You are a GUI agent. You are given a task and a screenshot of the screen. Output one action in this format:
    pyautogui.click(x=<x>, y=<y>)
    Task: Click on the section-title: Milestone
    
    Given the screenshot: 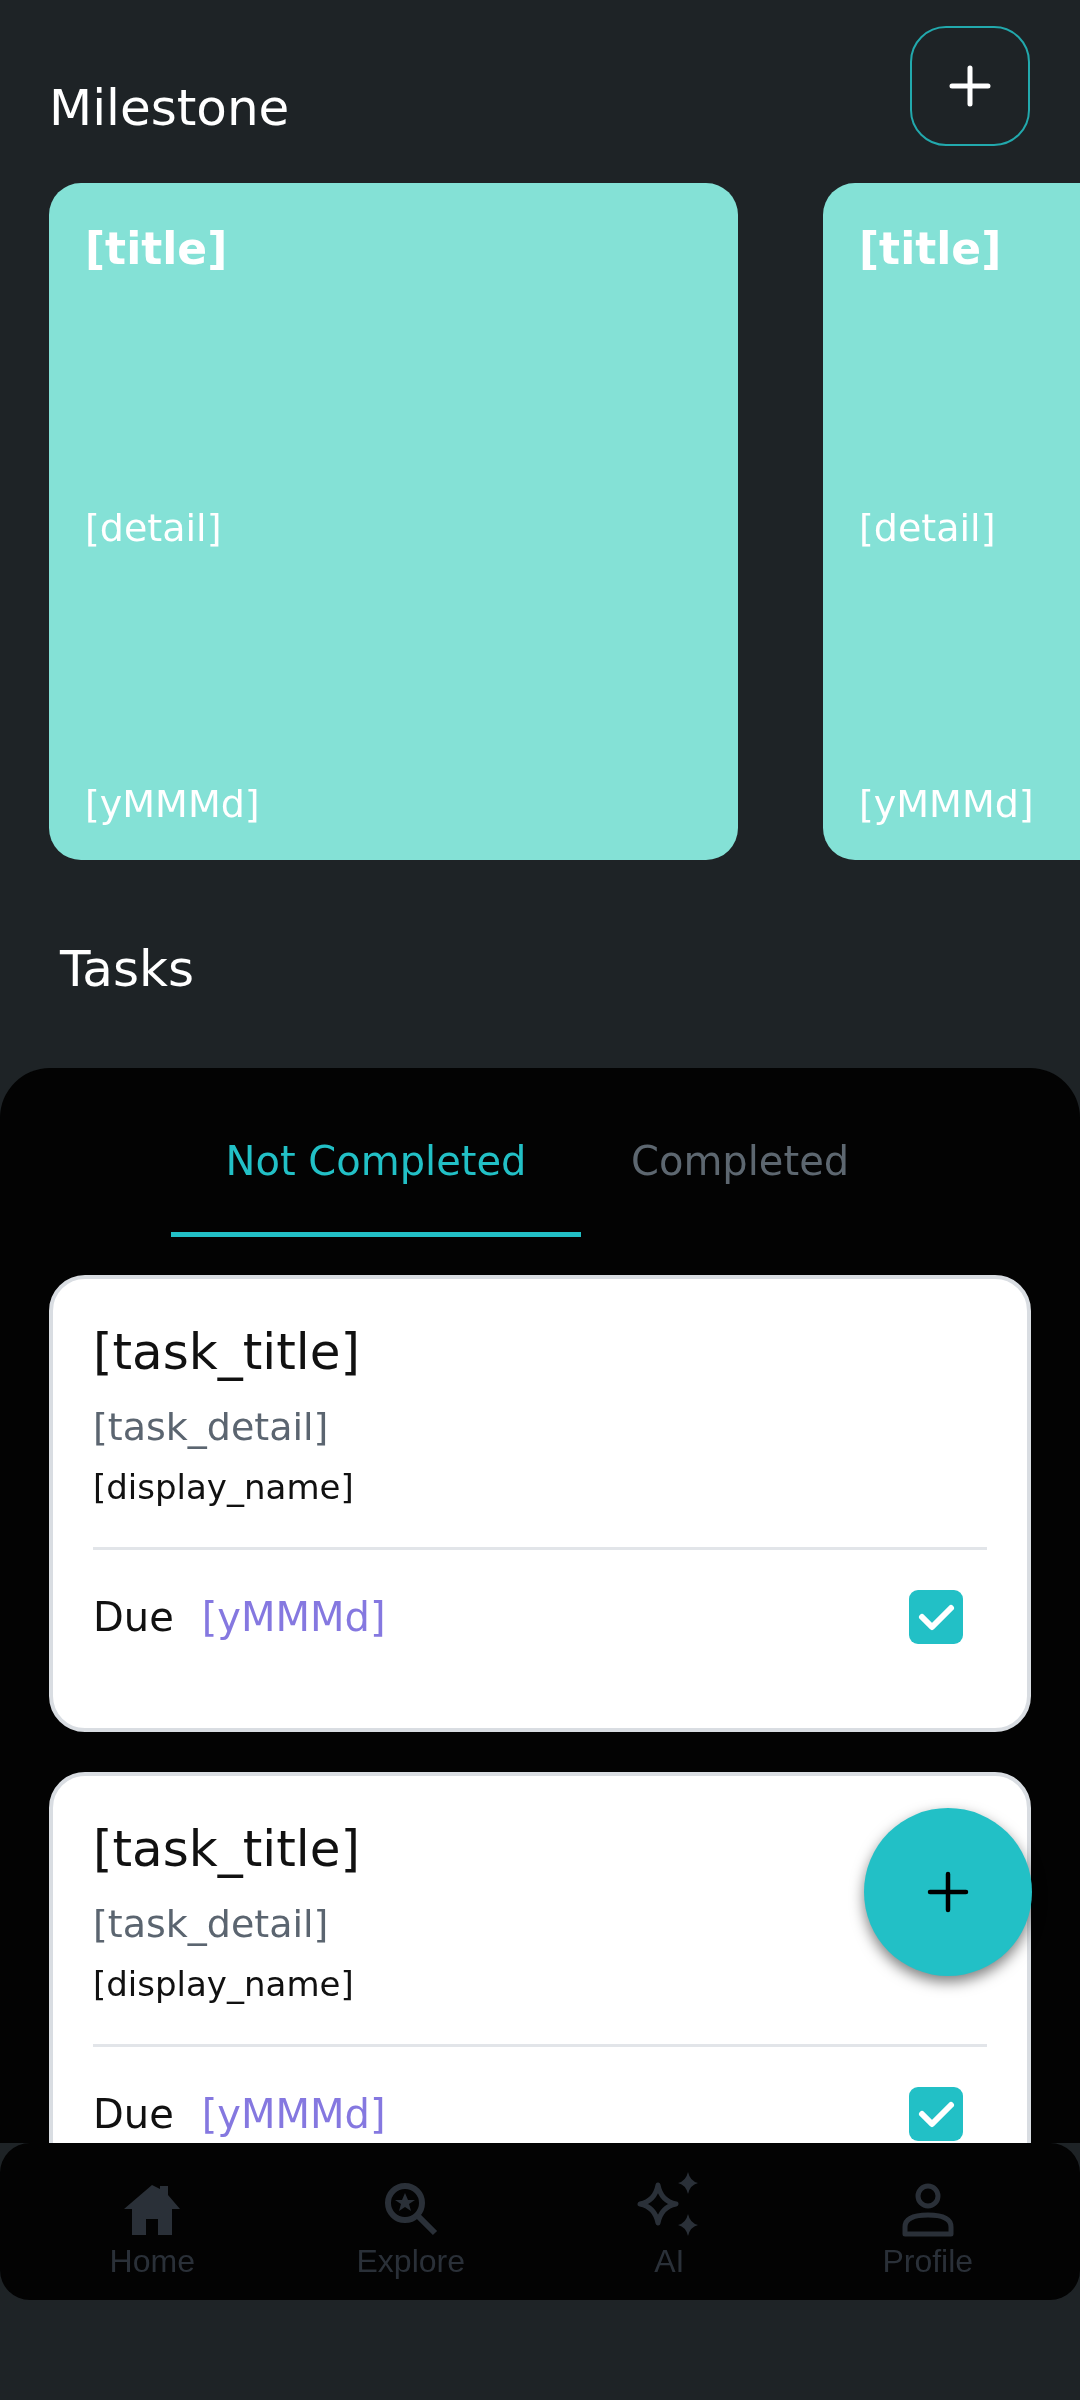 What is the action you would take?
    pyautogui.click(x=169, y=108)
    